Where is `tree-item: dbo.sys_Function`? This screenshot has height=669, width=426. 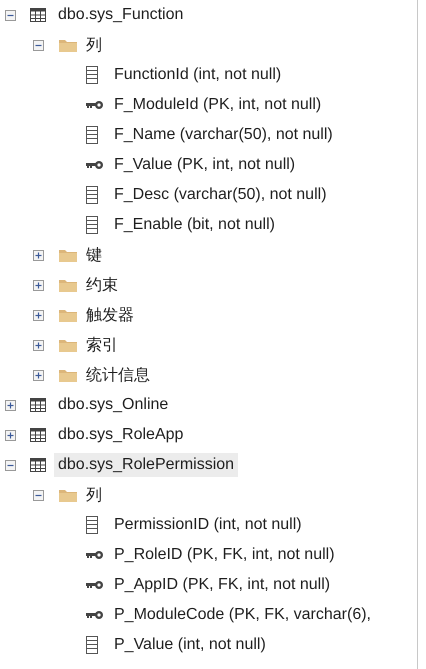 tree-item: dbo.sys_Function is located at coordinates (121, 15).